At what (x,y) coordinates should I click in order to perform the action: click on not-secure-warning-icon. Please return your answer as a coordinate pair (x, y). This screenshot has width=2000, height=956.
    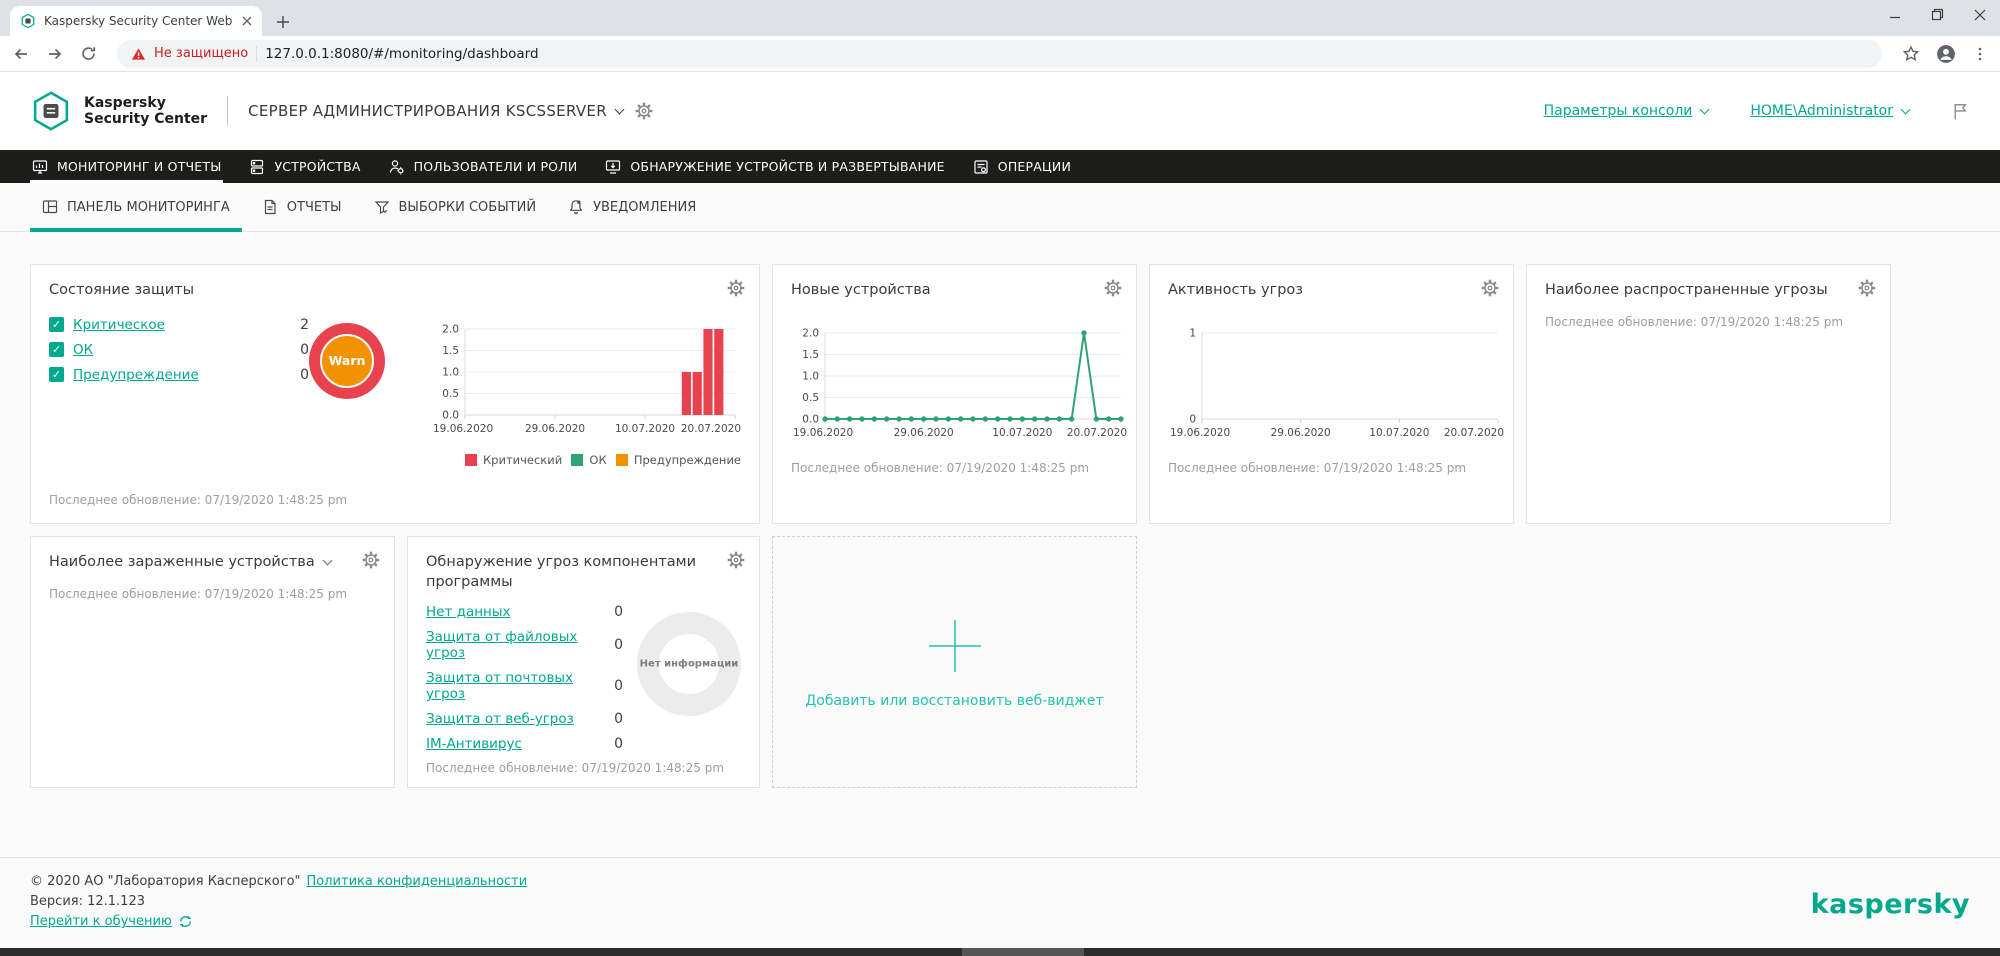
    Looking at the image, I should click on (138, 54).